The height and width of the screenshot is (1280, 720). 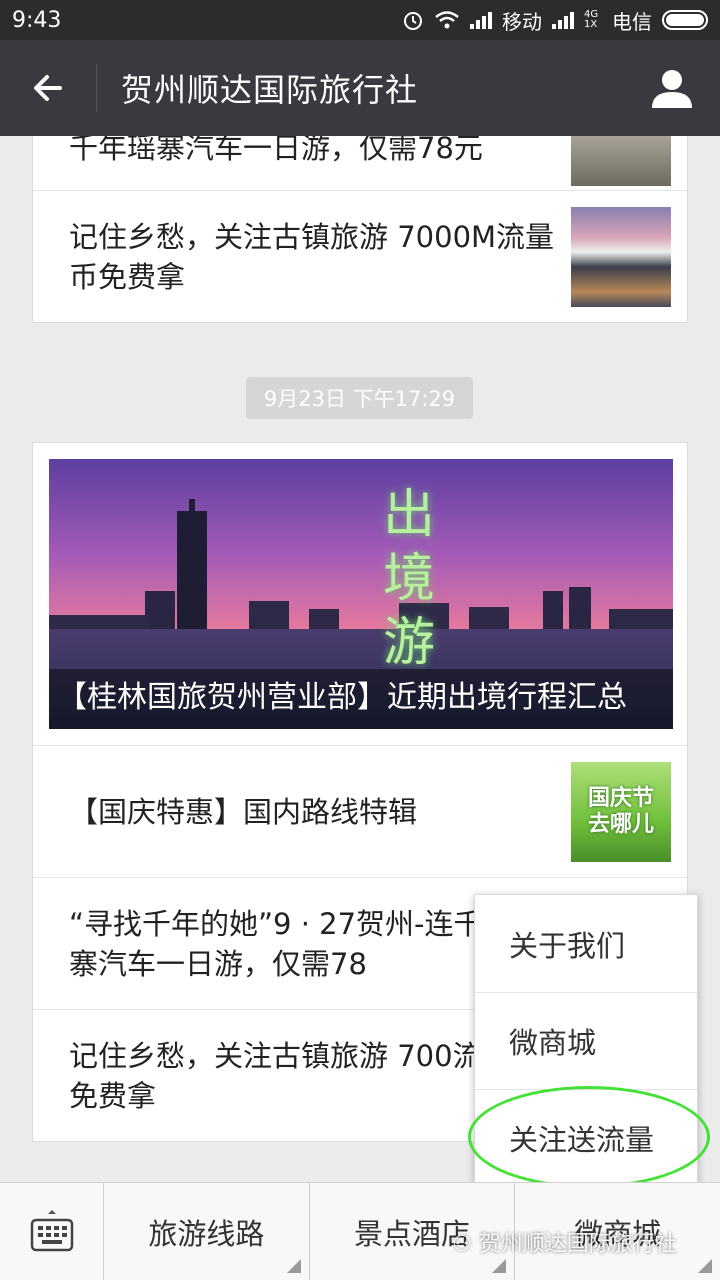 I want to click on menu-item-follow-data-gift: 关注送流量, so click(x=586, y=1137).